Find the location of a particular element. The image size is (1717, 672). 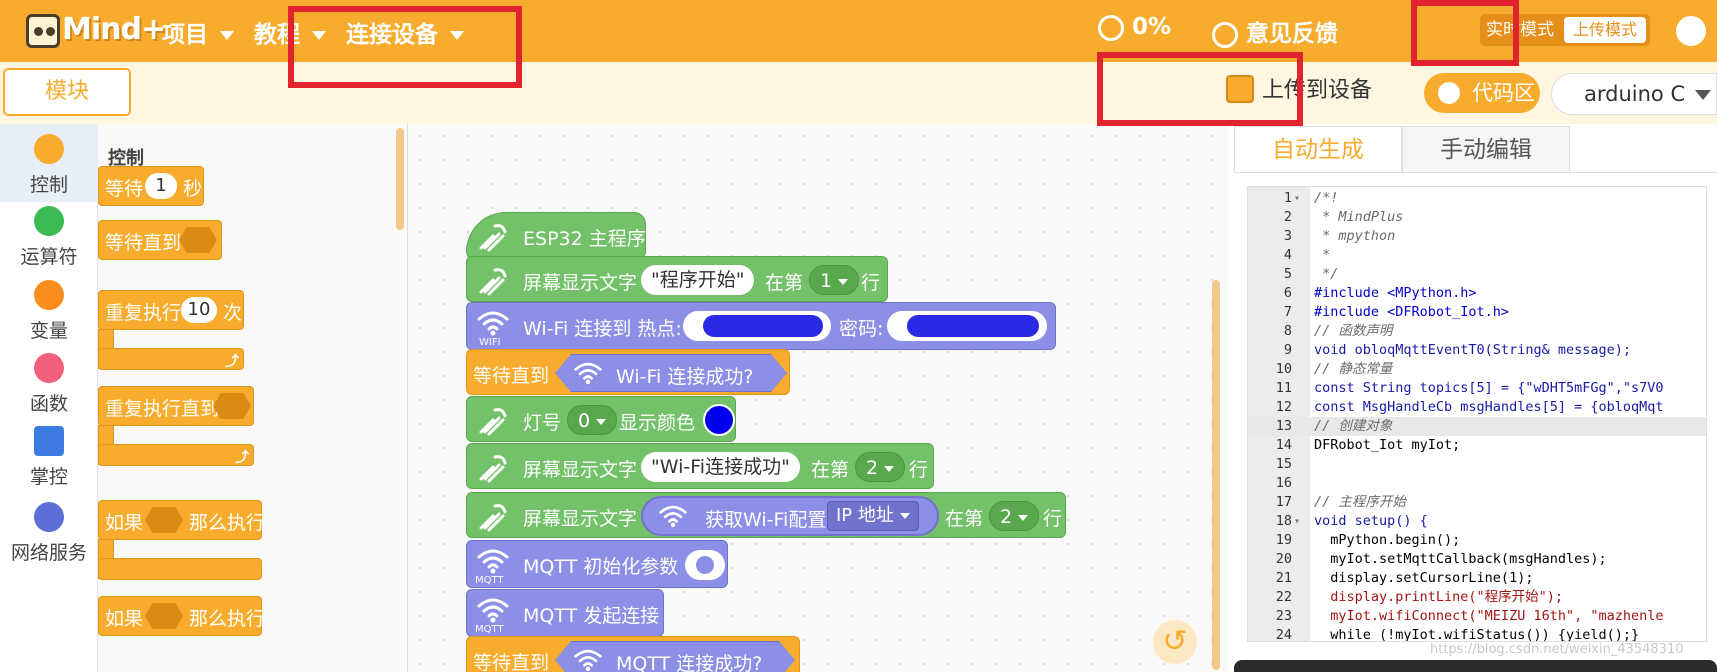

display-text-block: 屏幕显示文字 "Wi-Fi连接成功" 在第 2 行 is located at coordinates (700, 466).